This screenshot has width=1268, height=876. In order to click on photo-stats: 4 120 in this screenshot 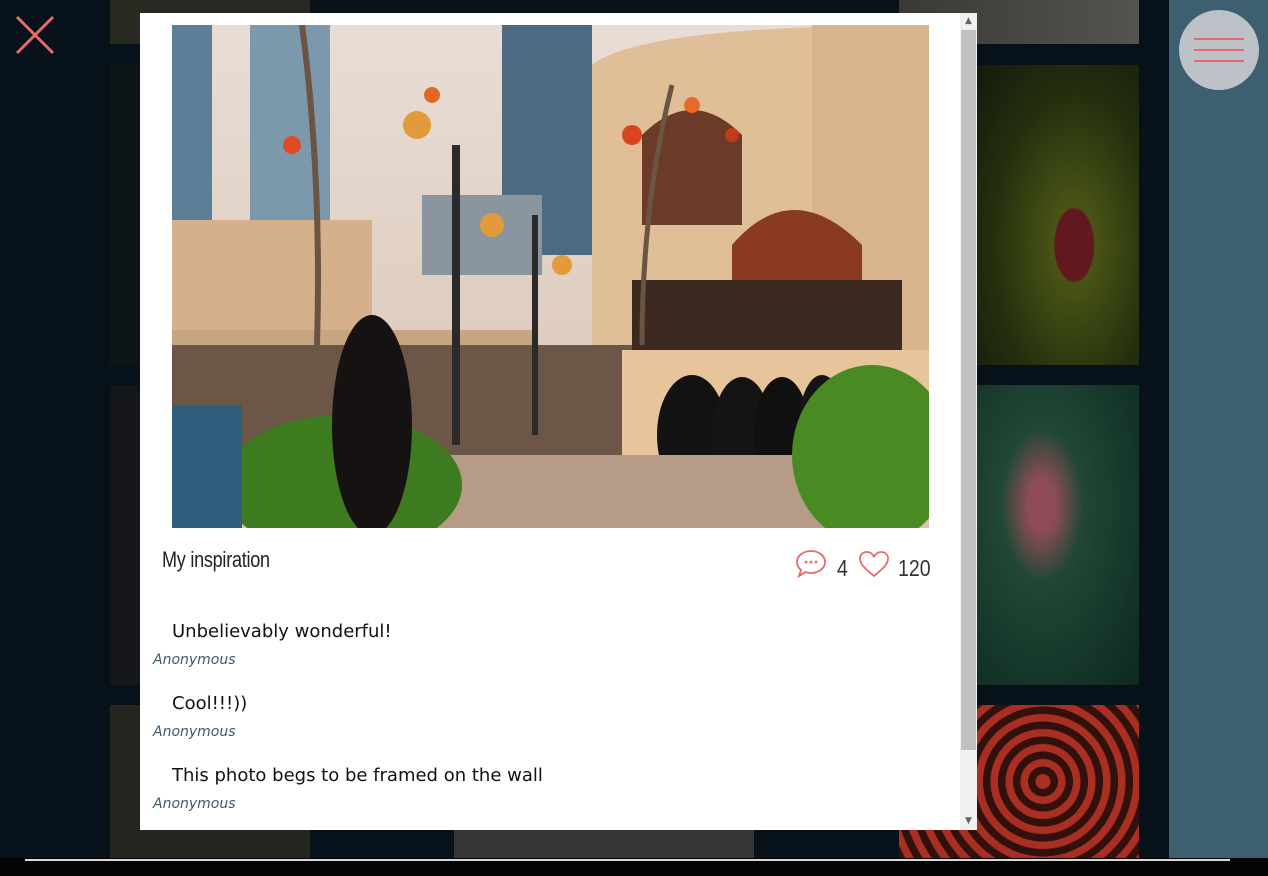, I will do `click(870, 565)`.